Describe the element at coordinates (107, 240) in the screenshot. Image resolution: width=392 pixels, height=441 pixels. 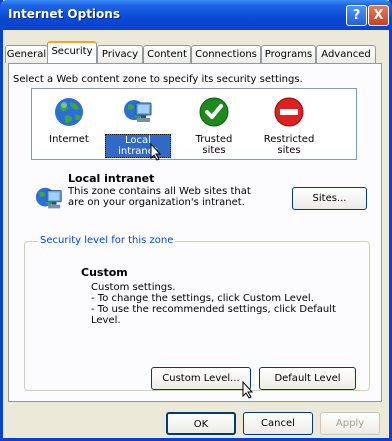
I see `security-level-legend: Security level for this zone` at that location.